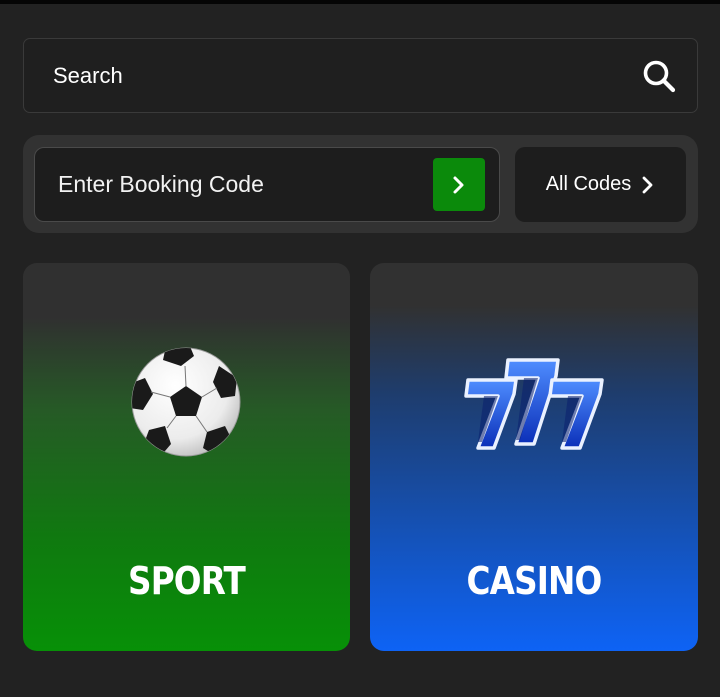 This screenshot has height=697, width=720. I want to click on search-input, so click(313, 75).